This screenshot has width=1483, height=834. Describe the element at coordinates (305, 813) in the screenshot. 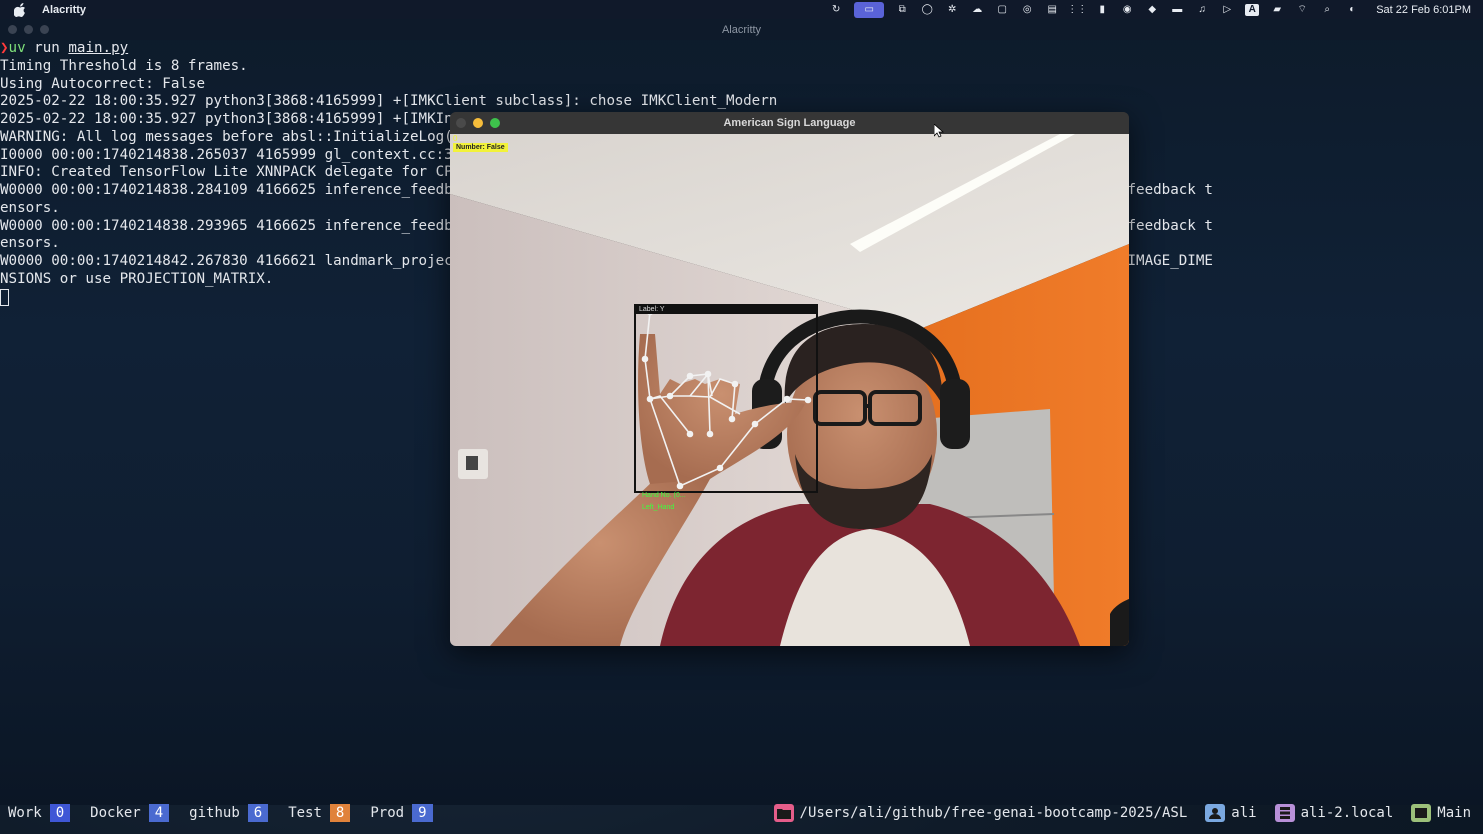

I see `workspace-name: Test` at that location.